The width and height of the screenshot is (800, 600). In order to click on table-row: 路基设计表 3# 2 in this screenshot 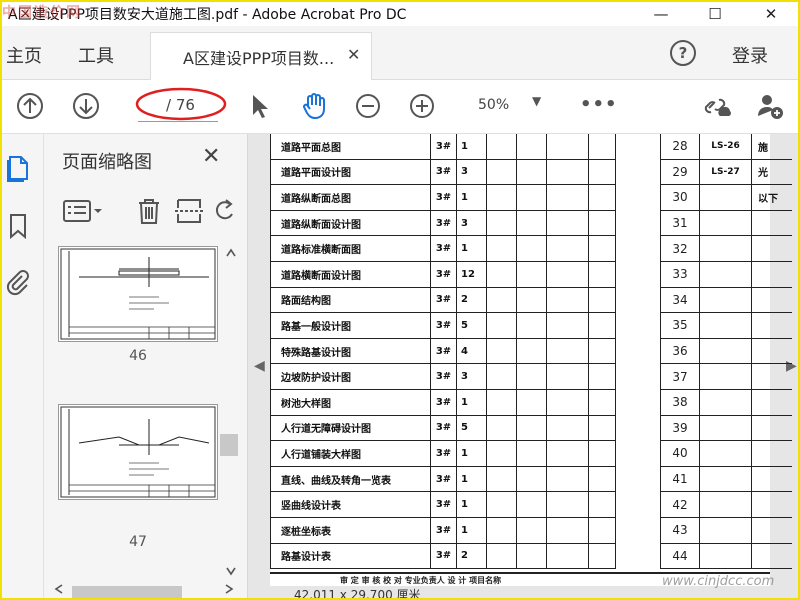, I will do `click(443, 556)`.